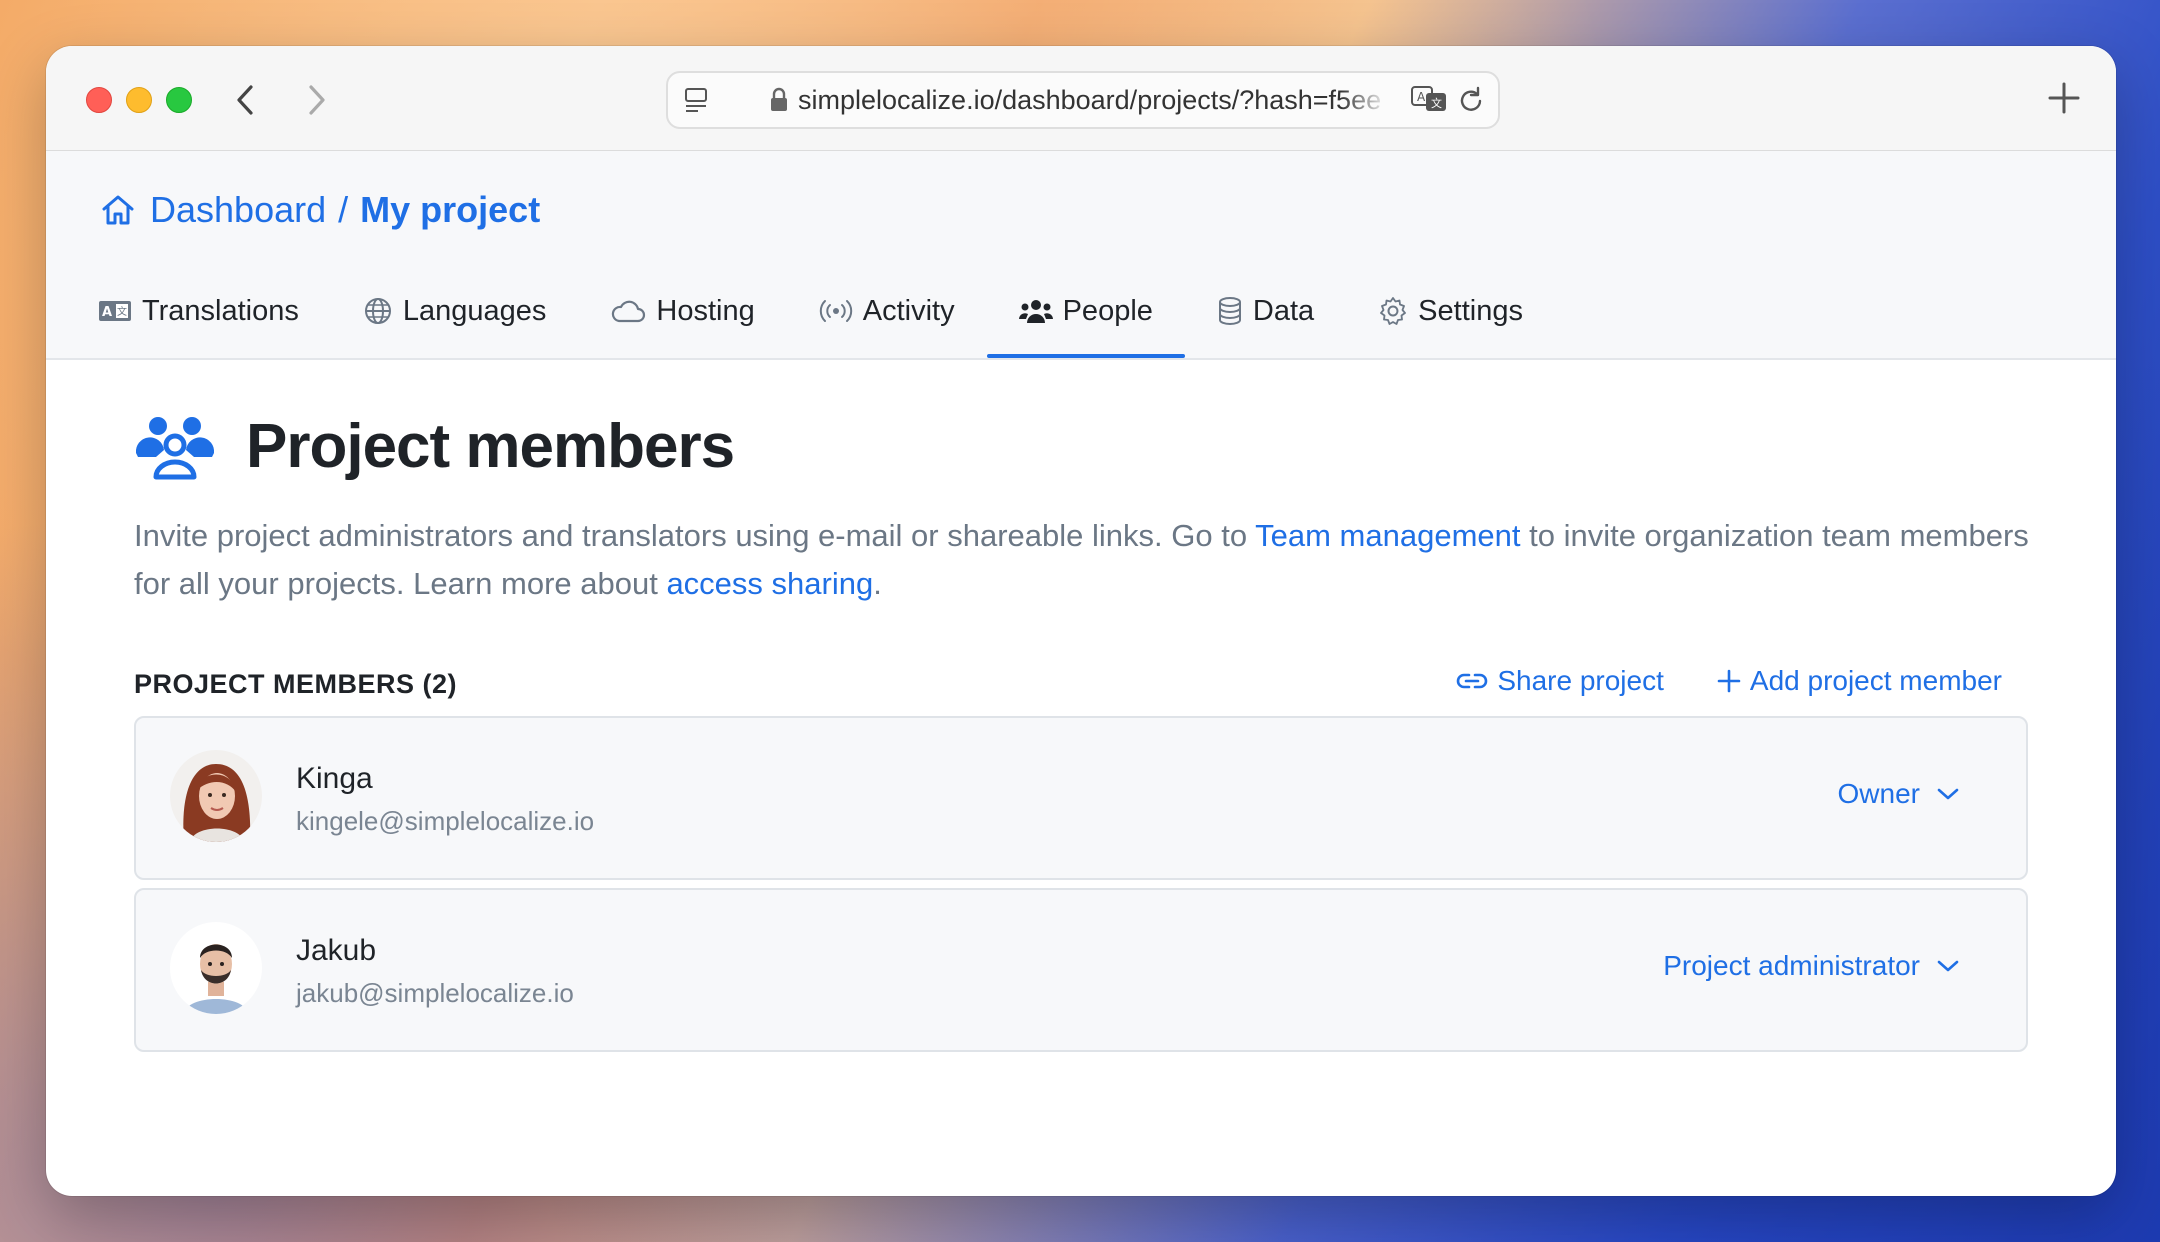 The height and width of the screenshot is (1242, 2160). I want to click on tab-people: People, so click(1086, 317).